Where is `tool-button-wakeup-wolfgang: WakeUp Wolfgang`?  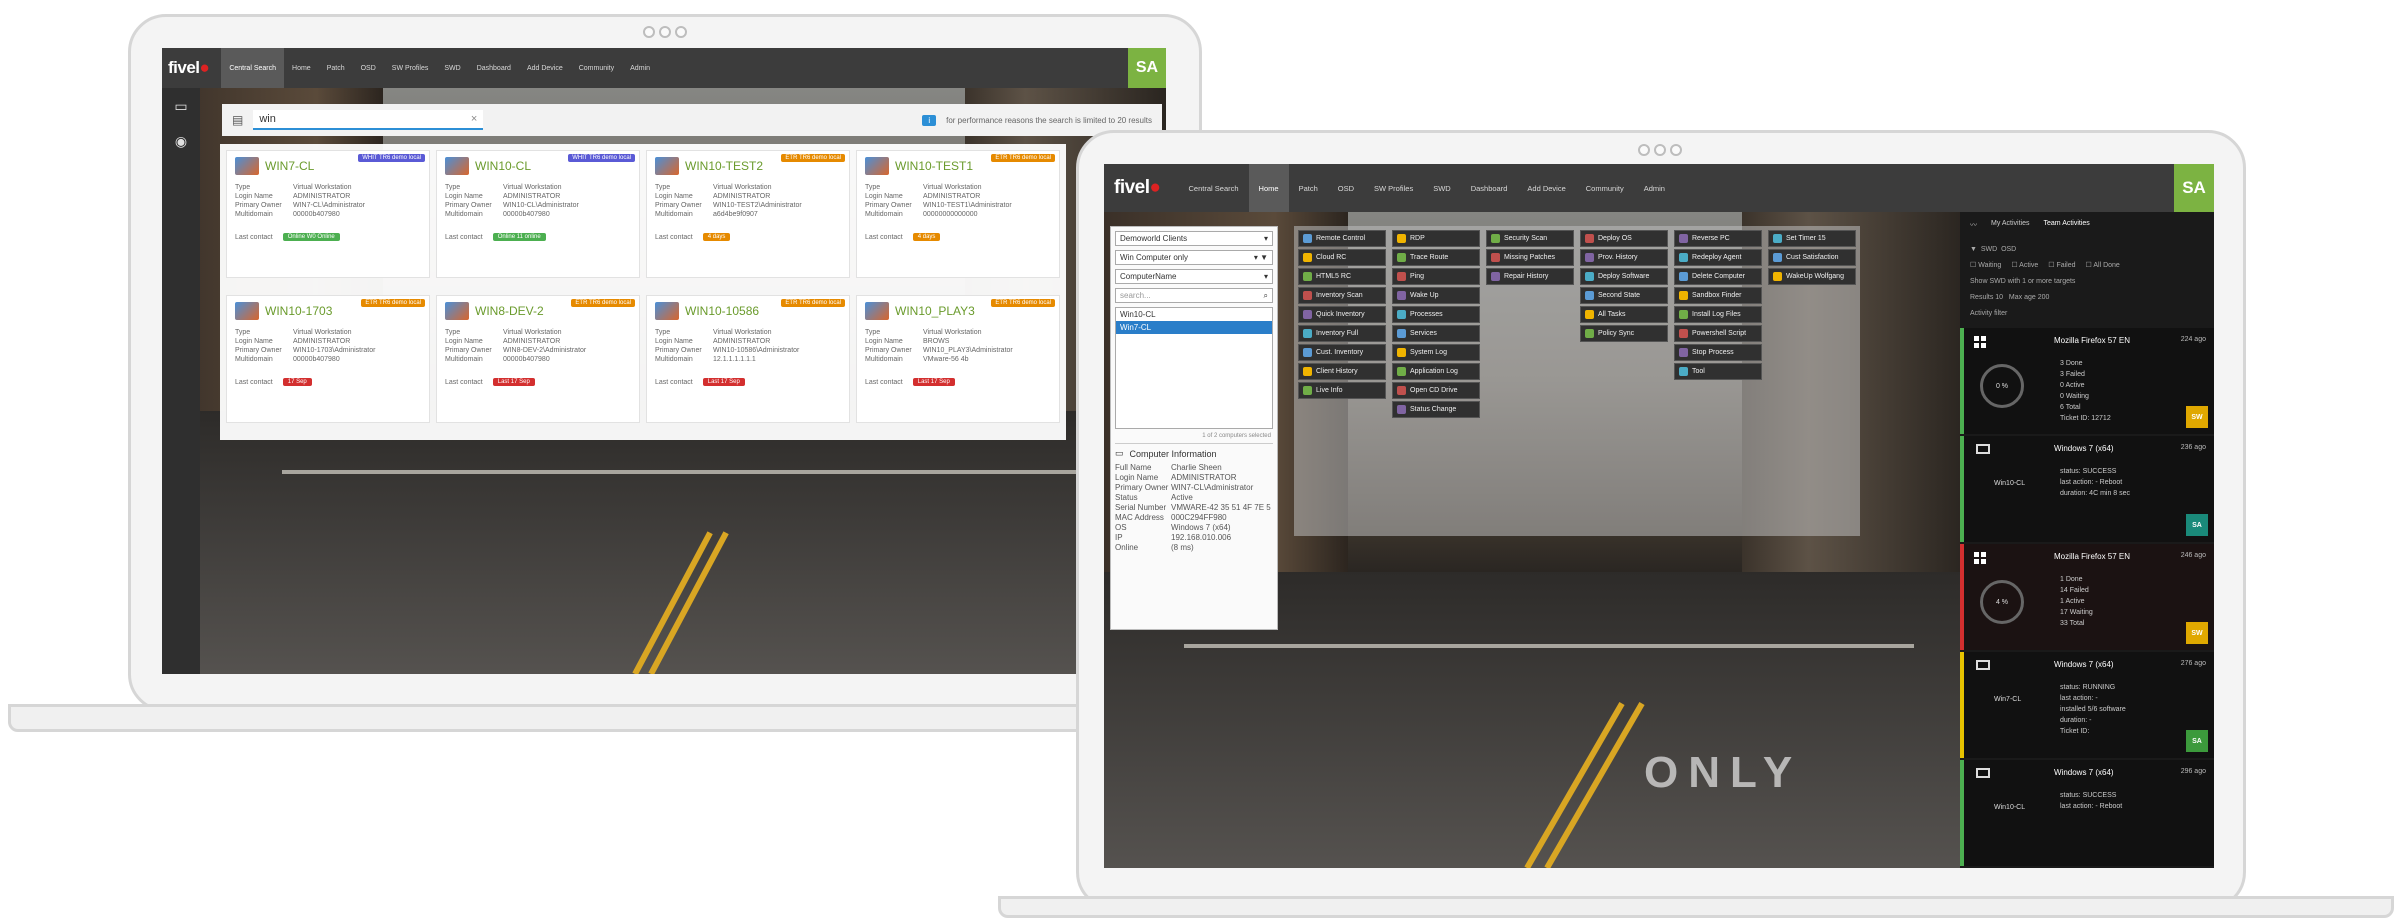
tool-button-wakeup-wolfgang: WakeUp Wolfgang is located at coordinates (1812, 276).